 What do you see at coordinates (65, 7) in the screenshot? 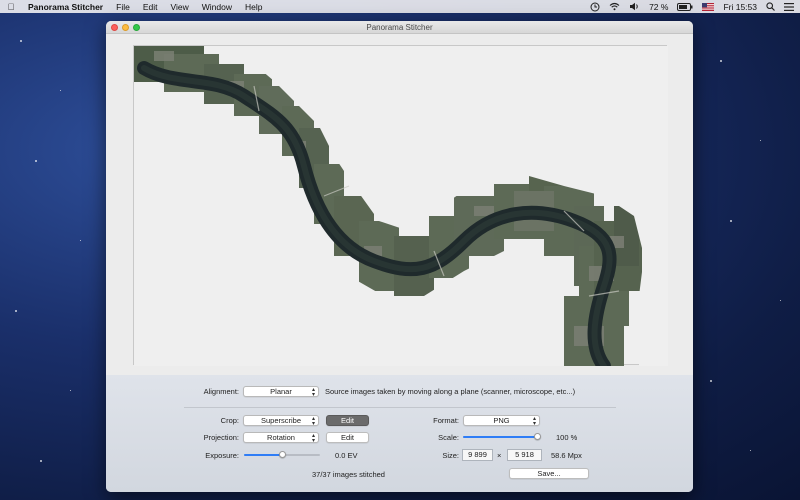
I see `menu-app-name: Panorama Stitcher` at bounding box center [65, 7].